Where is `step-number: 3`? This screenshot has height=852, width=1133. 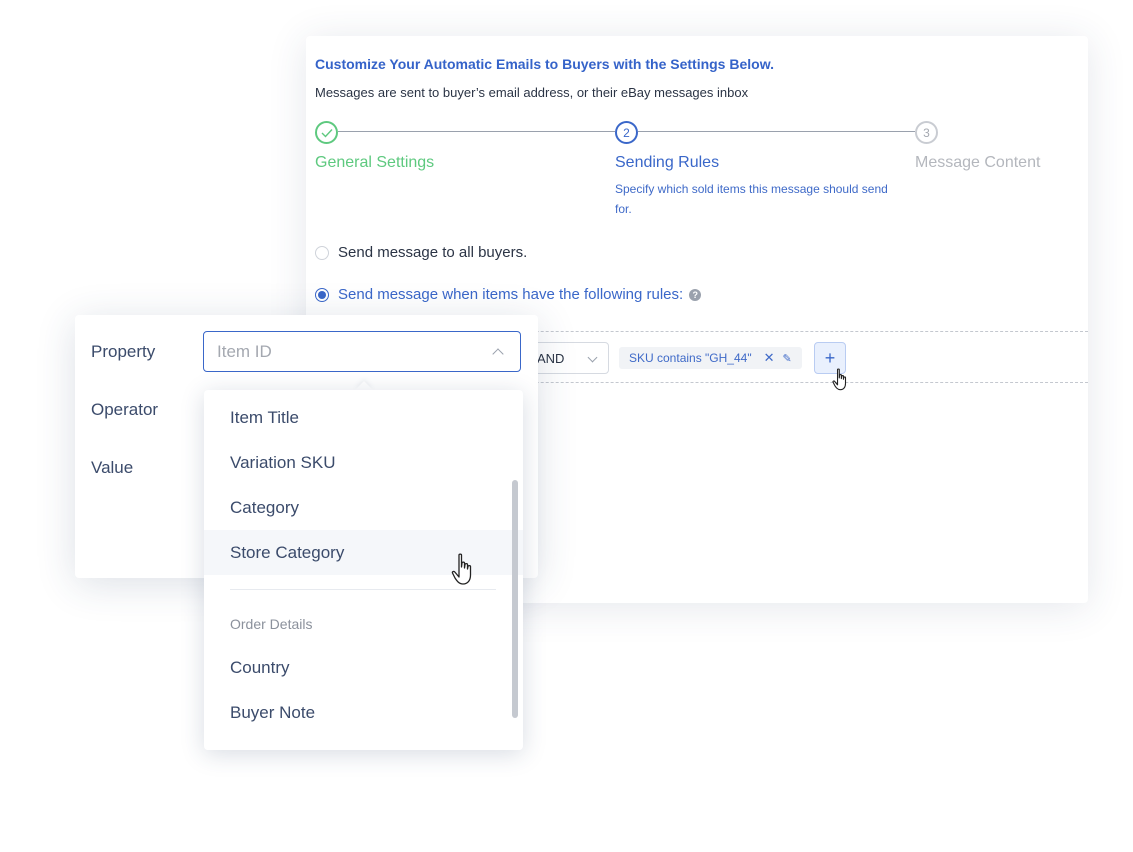 step-number: 3 is located at coordinates (926, 132).